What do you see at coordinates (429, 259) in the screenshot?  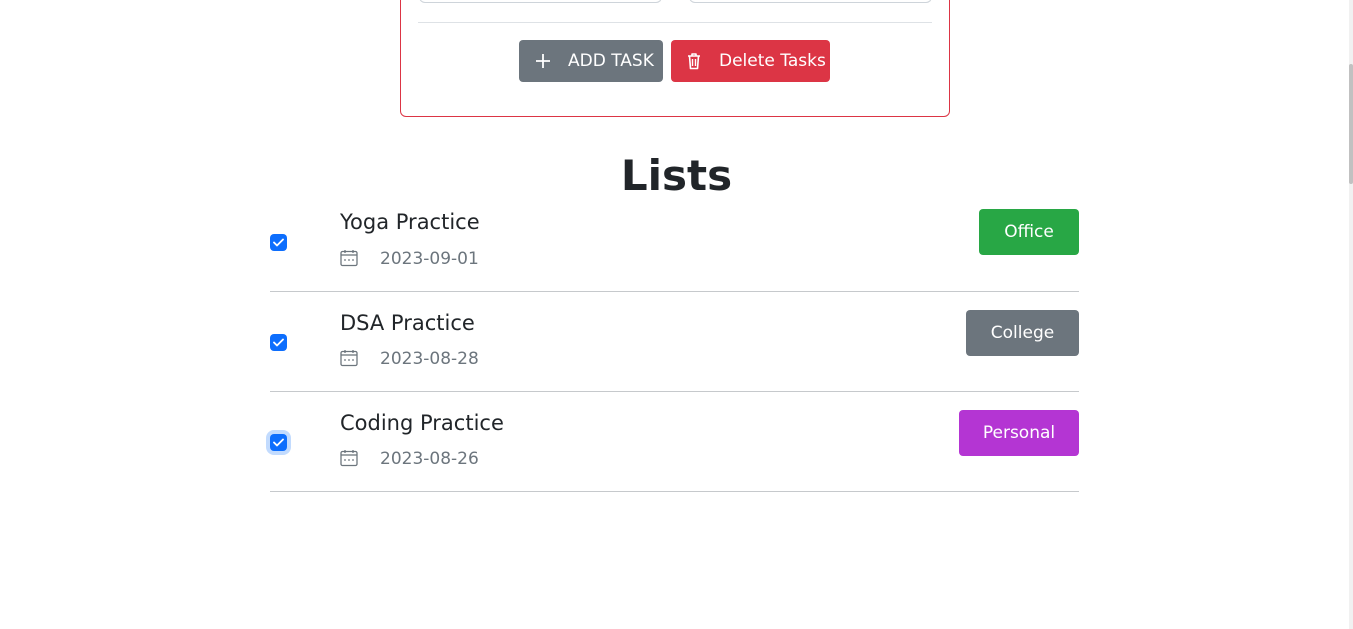 I see `task-date: 2023-09-01` at bounding box center [429, 259].